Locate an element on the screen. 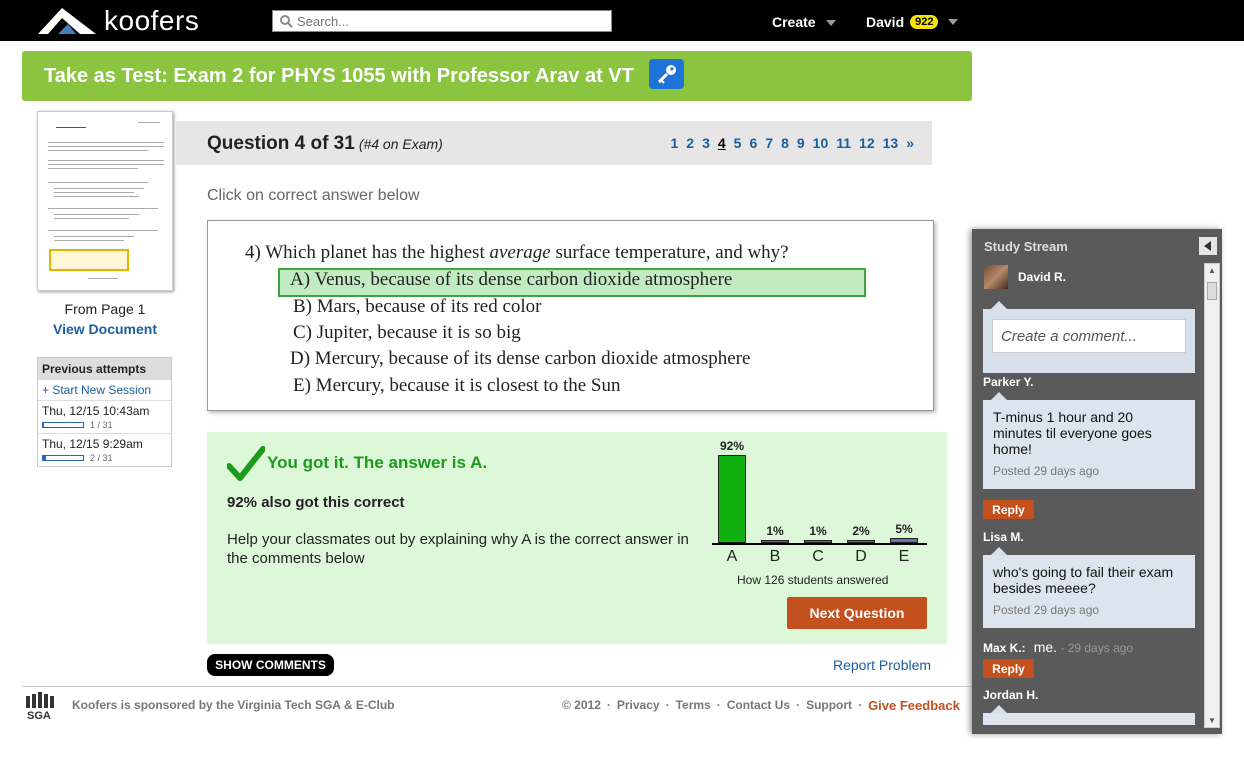 The image size is (1244, 768). chart-bar-c is located at coordinates (818, 541).